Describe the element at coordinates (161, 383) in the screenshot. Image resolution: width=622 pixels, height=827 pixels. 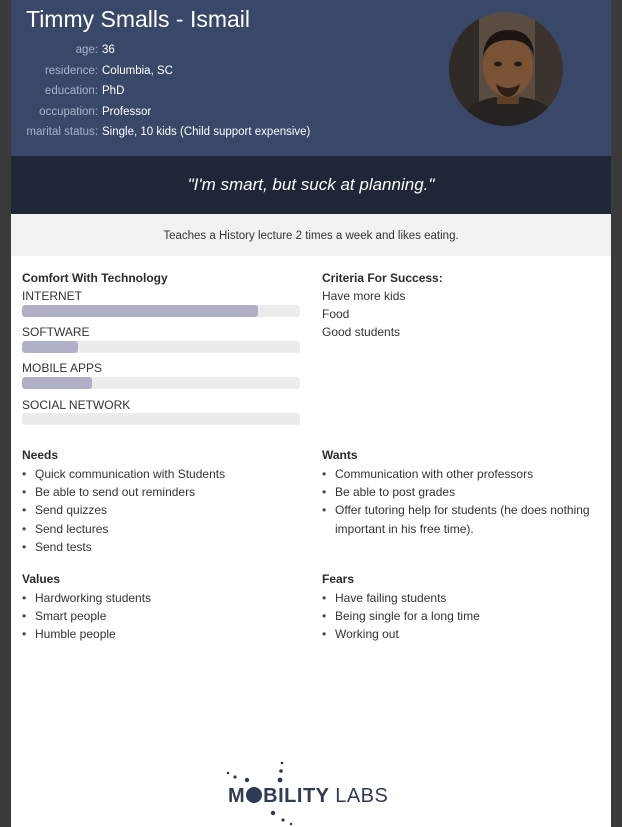
I see `tech-bar-mobile-apps` at that location.